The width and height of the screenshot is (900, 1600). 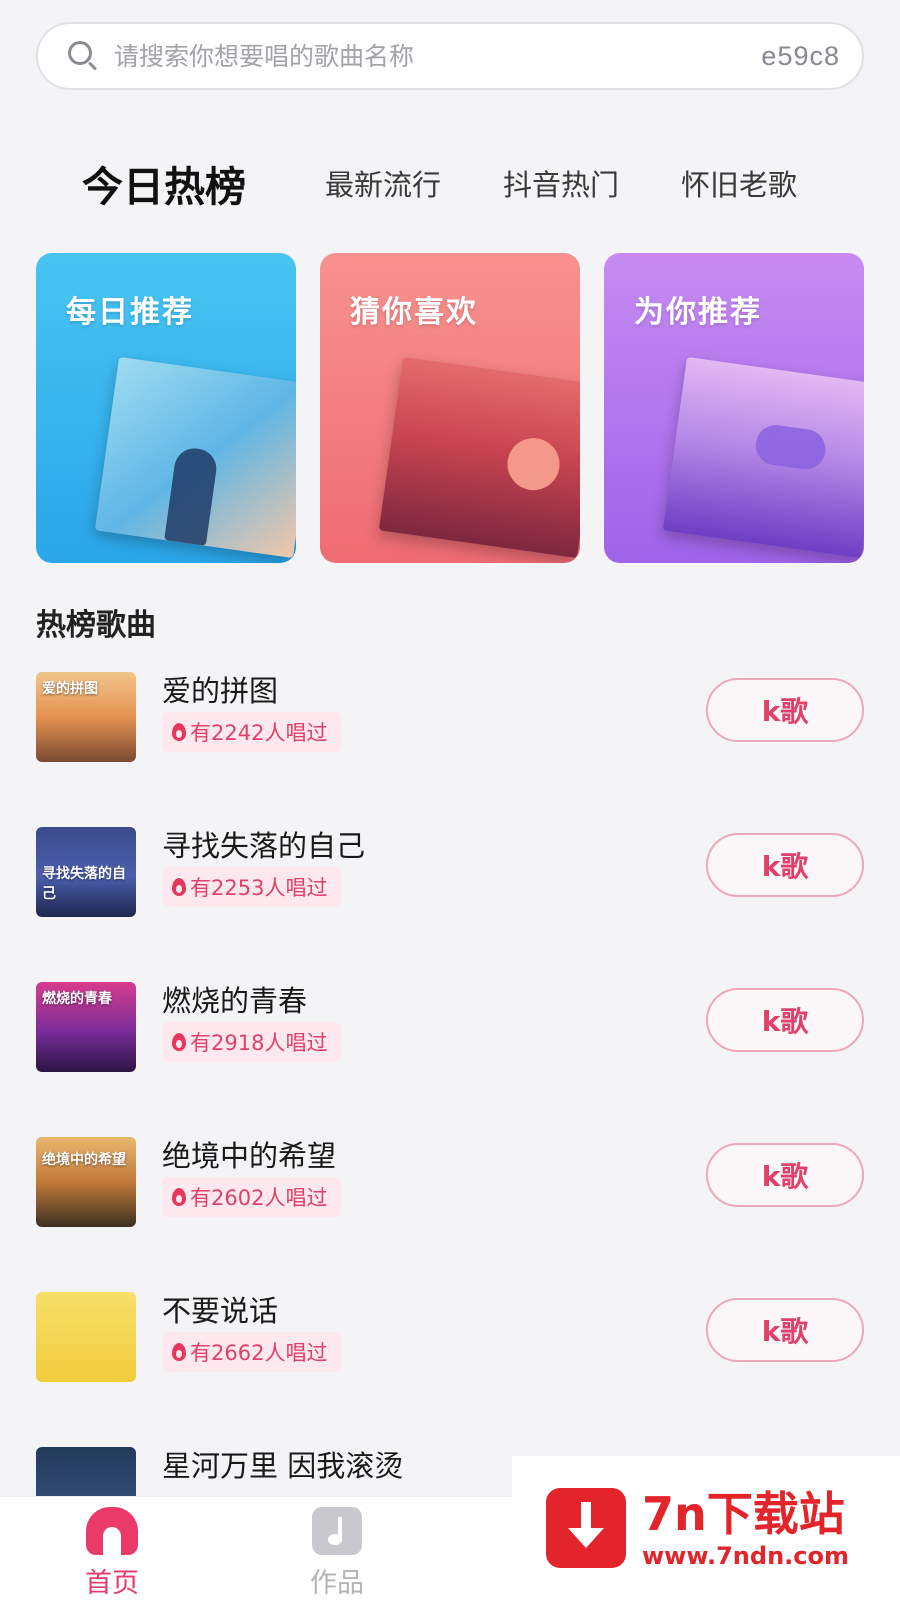 What do you see at coordinates (586, 1528) in the screenshot?
I see `download-icon` at bounding box center [586, 1528].